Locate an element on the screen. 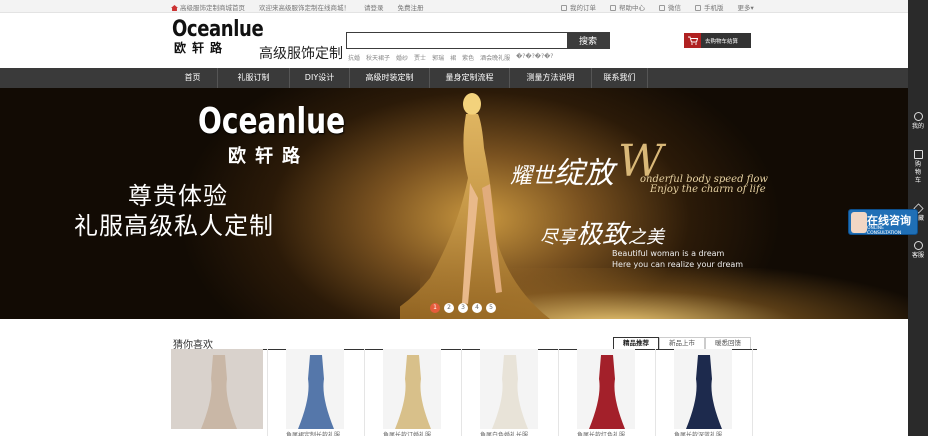 Image resolution: width=928 pixels, height=436 pixels. mobile-link: 手机版 is located at coordinates (709, 7).